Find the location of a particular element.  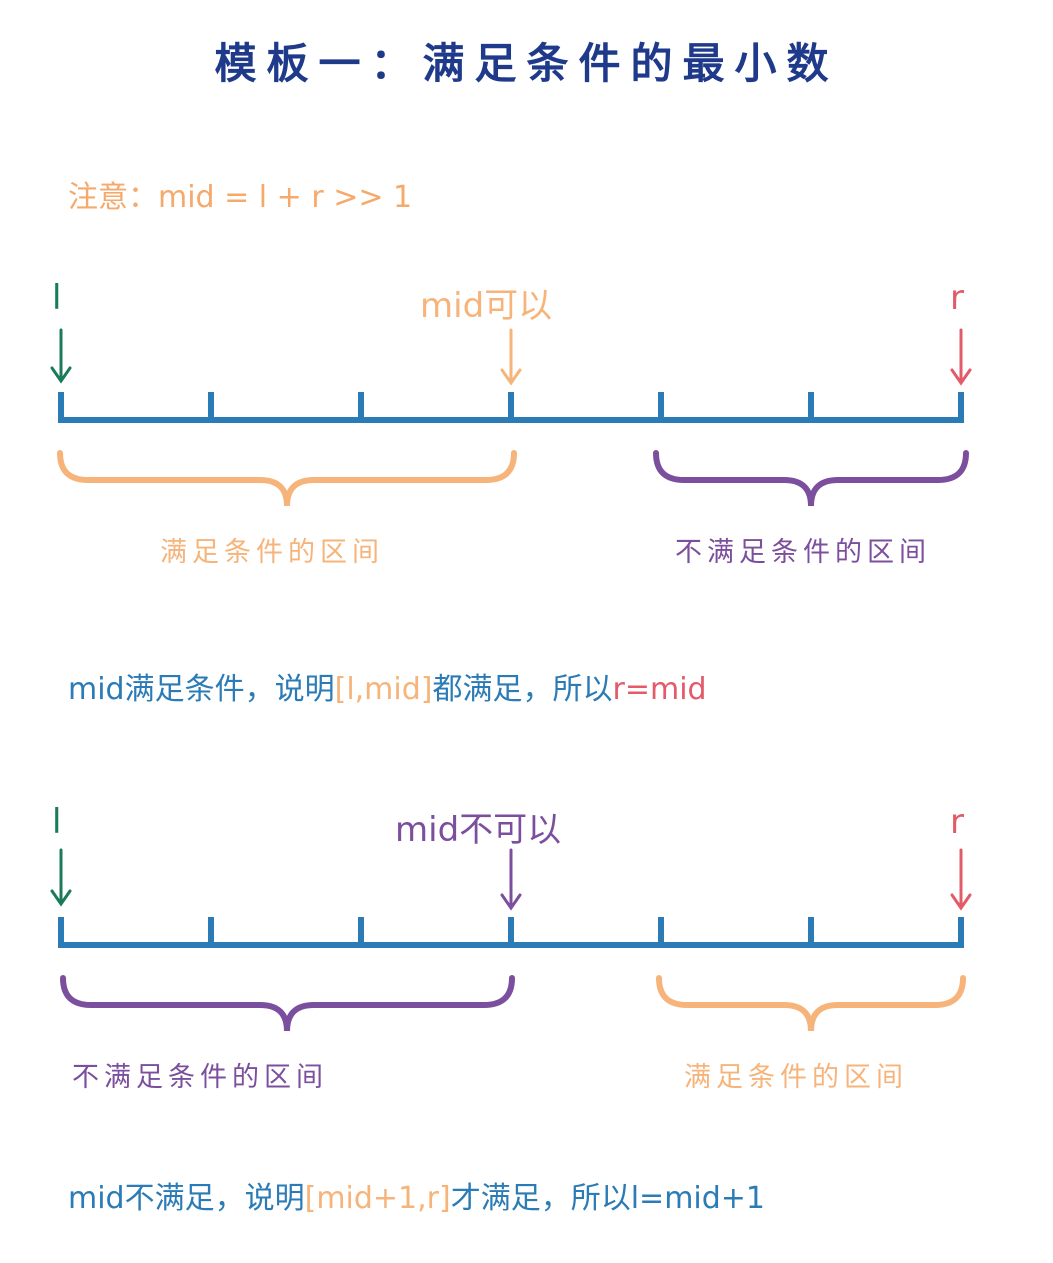

conclusion-statement: mid不满足，说明[mid+1,r]才满足，所以l=mid+1 is located at coordinates (416, 1195).